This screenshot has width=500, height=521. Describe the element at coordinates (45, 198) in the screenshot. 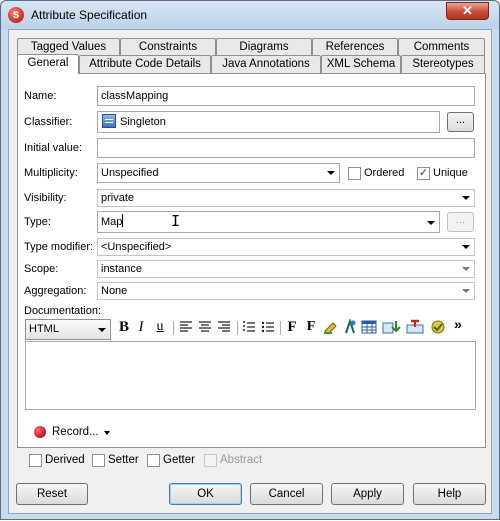

I see `visibility-label: Visibility:` at that location.